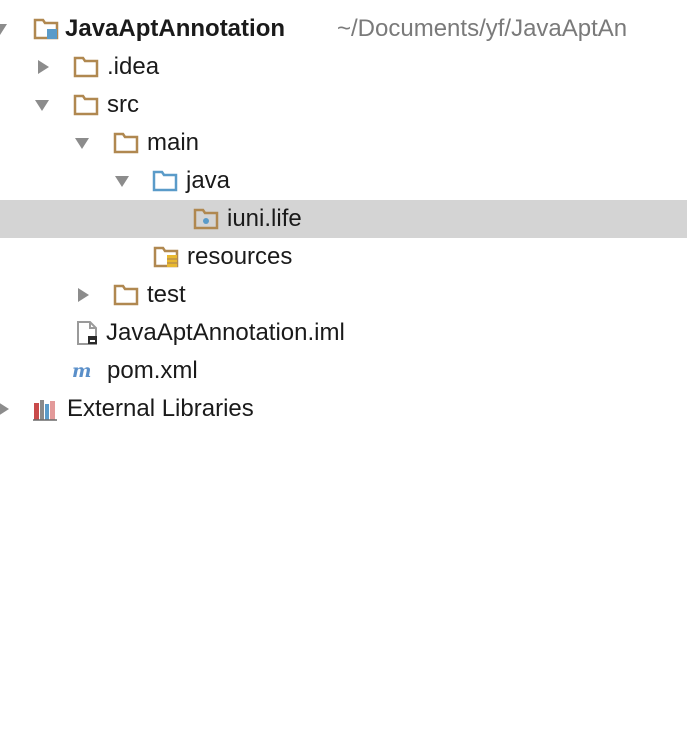  What do you see at coordinates (152, 370) in the screenshot?
I see `node-label-pom: pom.xml` at bounding box center [152, 370].